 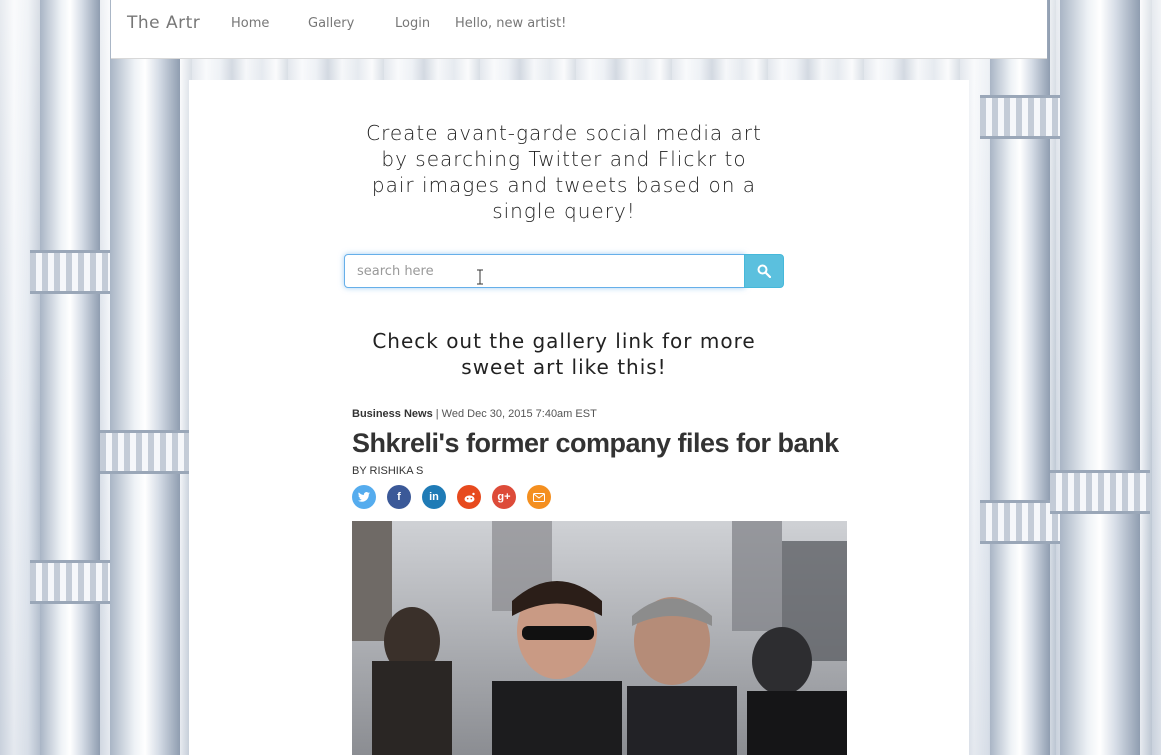 I want to click on email-icon, so click(x=539, y=497).